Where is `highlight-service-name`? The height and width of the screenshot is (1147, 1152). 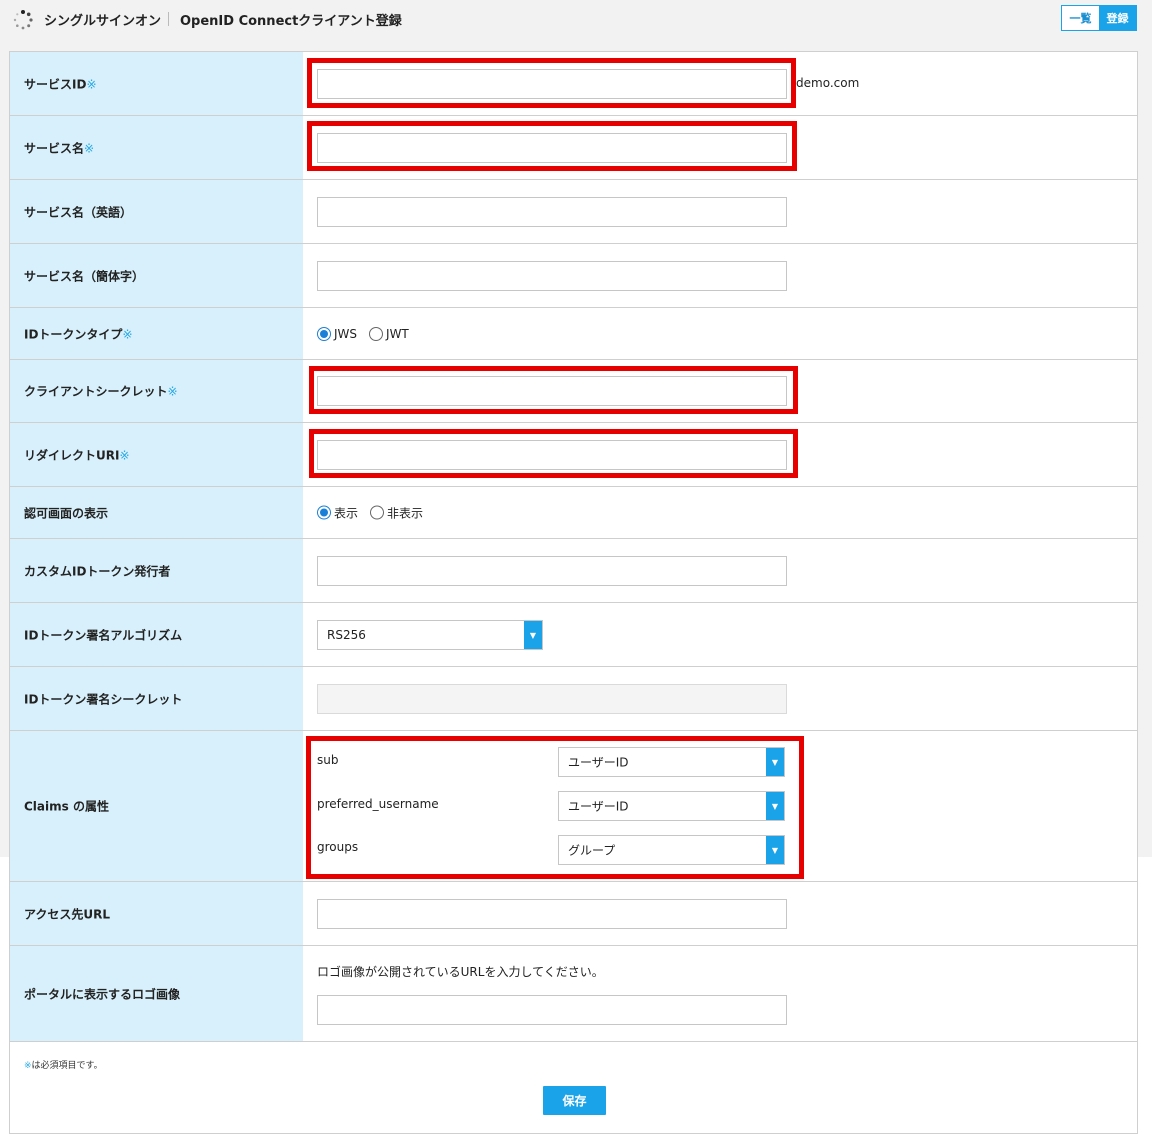 highlight-service-name is located at coordinates (552, 146).